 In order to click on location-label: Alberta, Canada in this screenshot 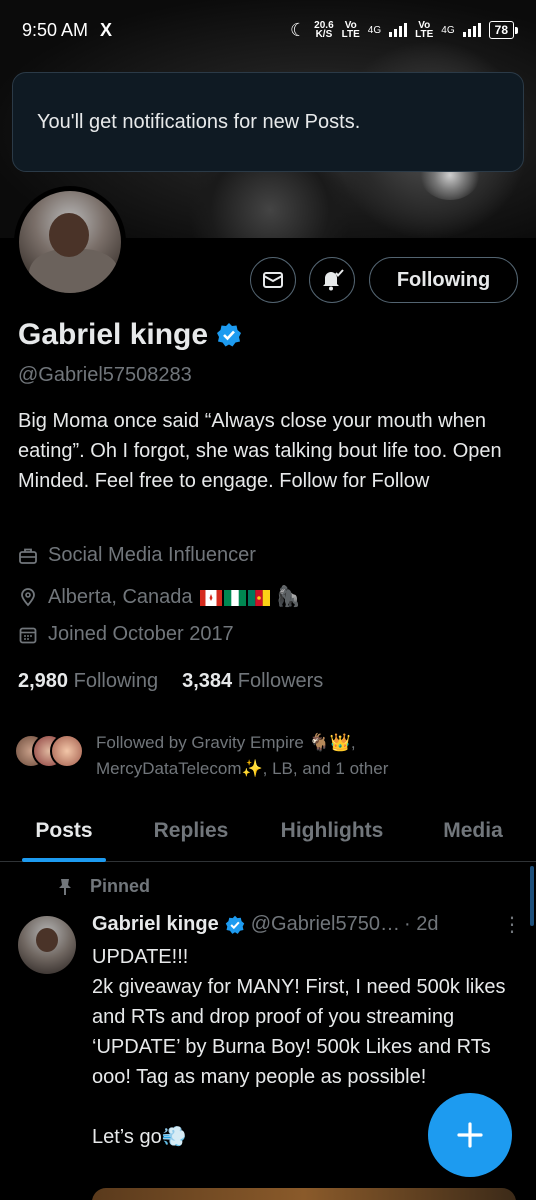, I will do `click(120, 597)`.